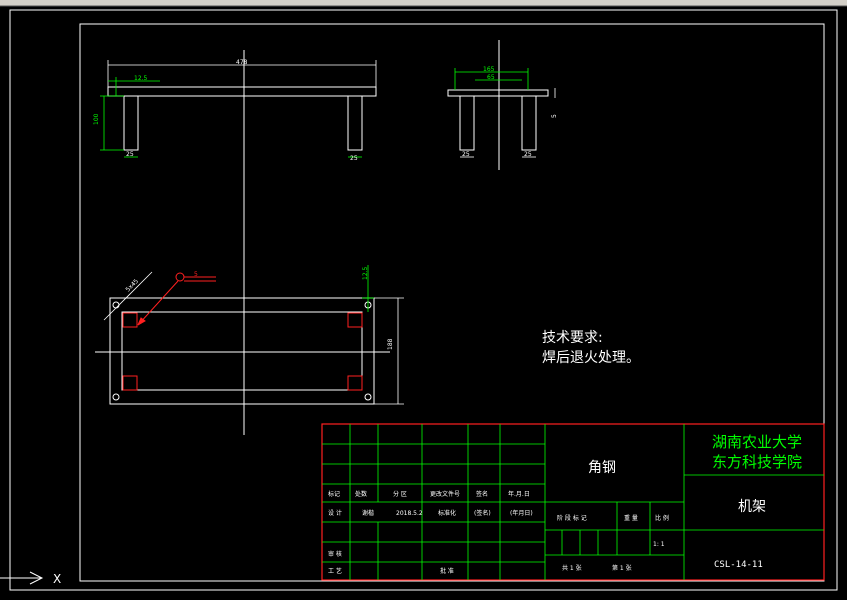 Image resolution: width=847 pixels, height=600 pixels. What do you see at coordinates (141, 78) in the screenshot?
I see `dim-flange: 12.5` at bounding box center [141, 78].